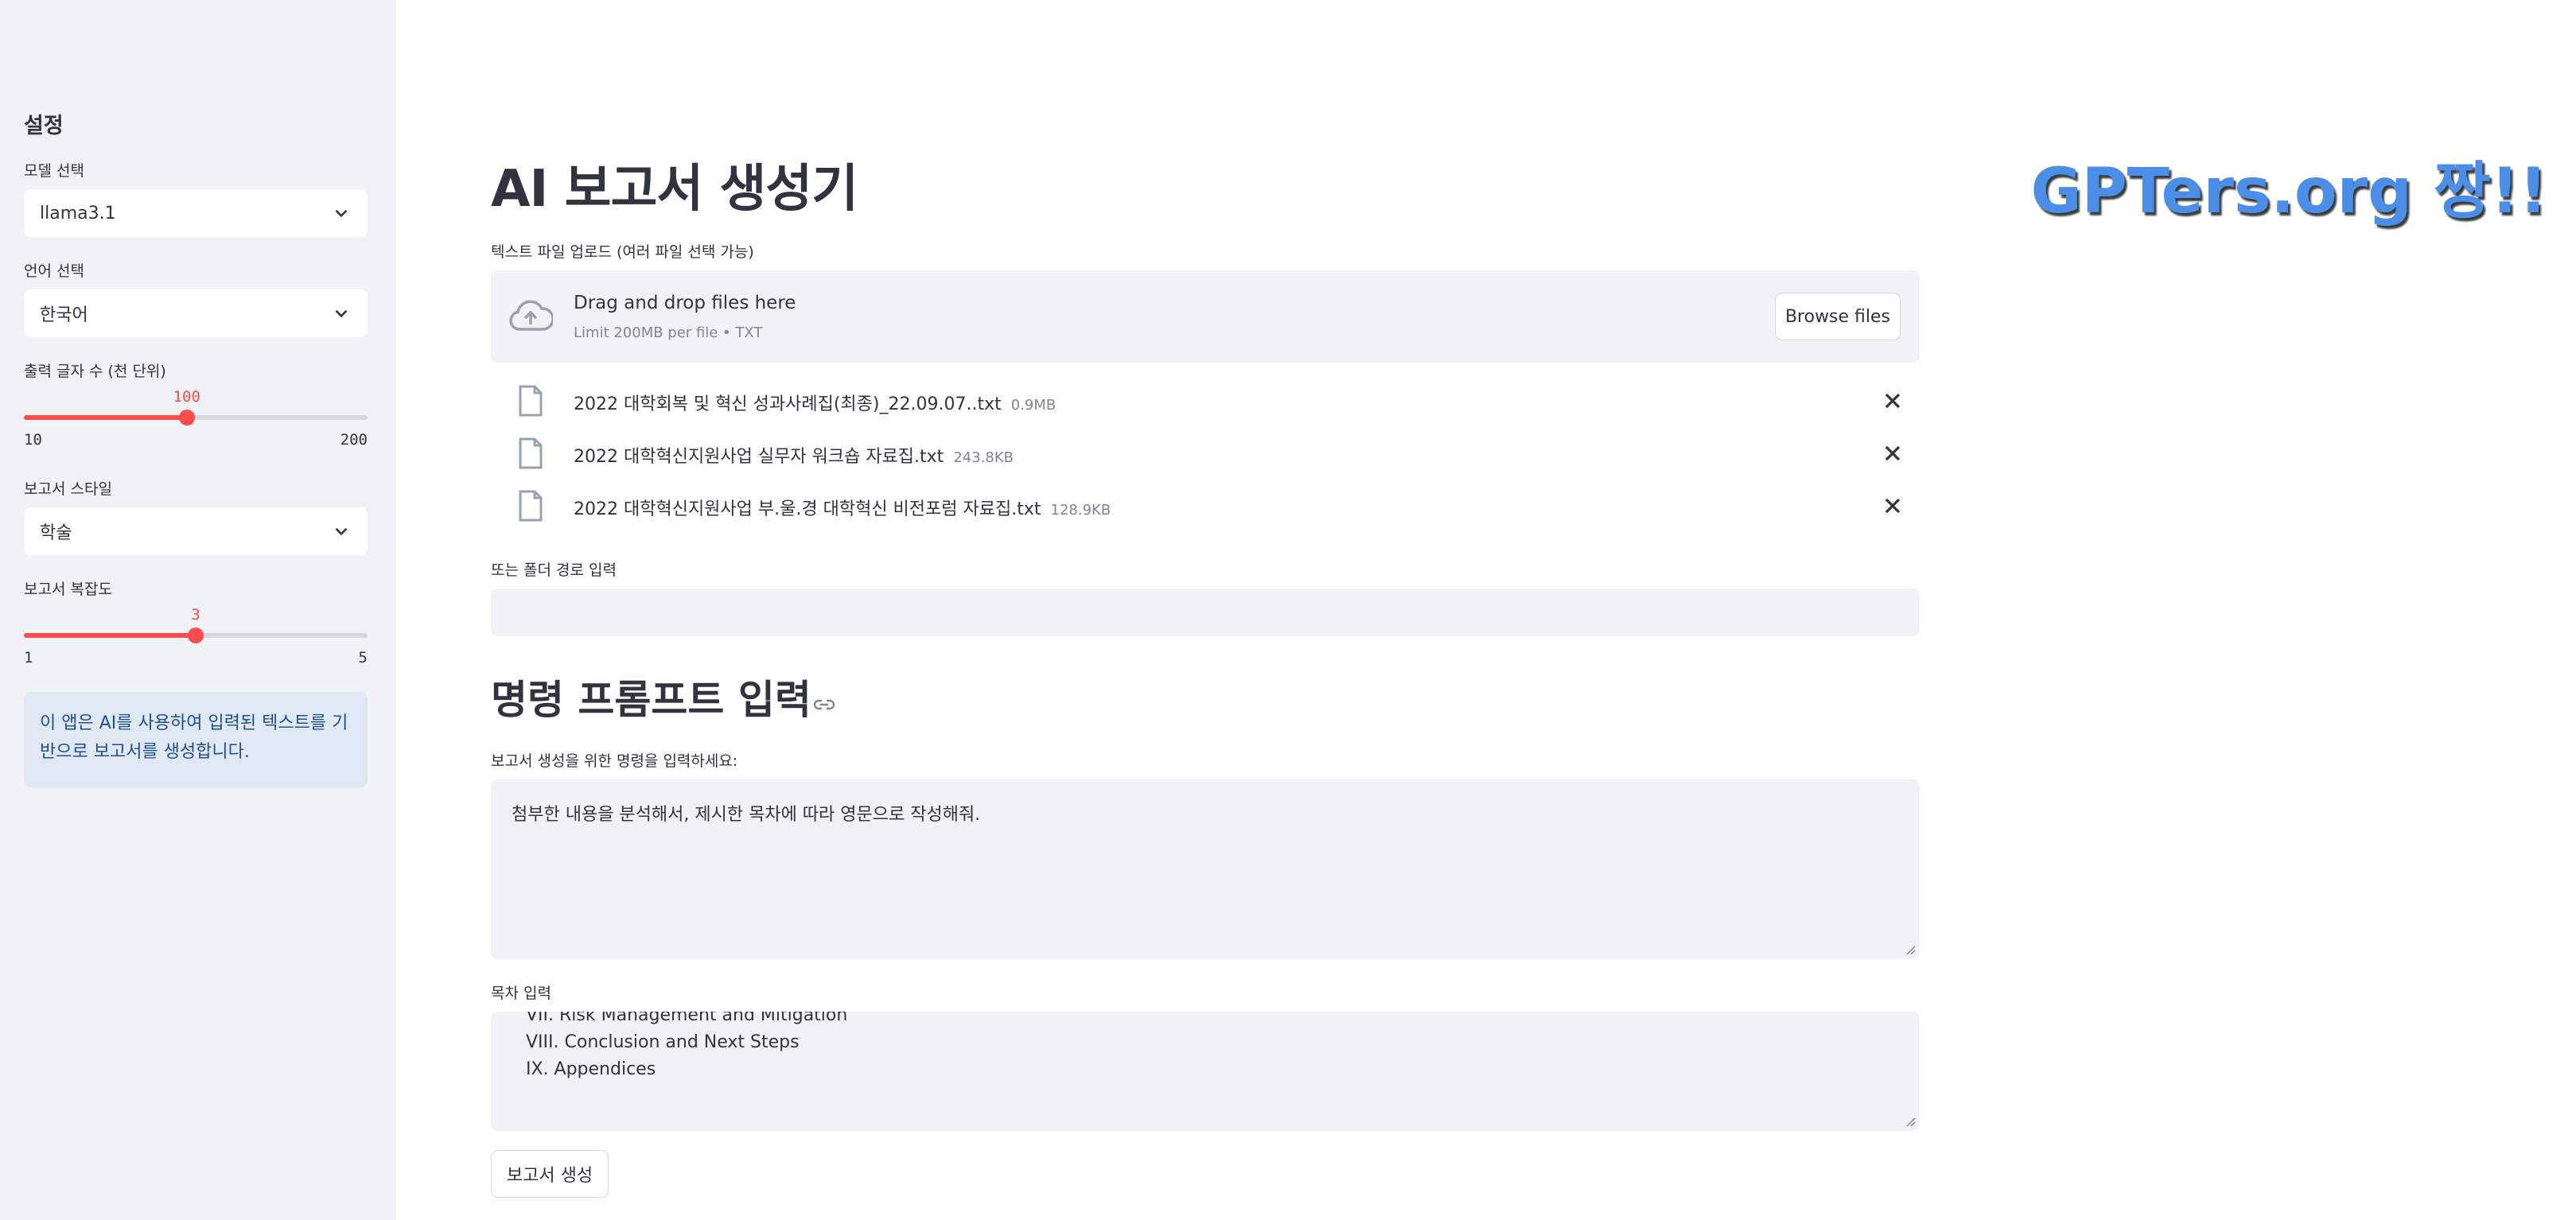  What do you see at coordinates (984, 457) in the screenshot?
I see `file-size: 243.8KB` at bounding box center [984, 457].